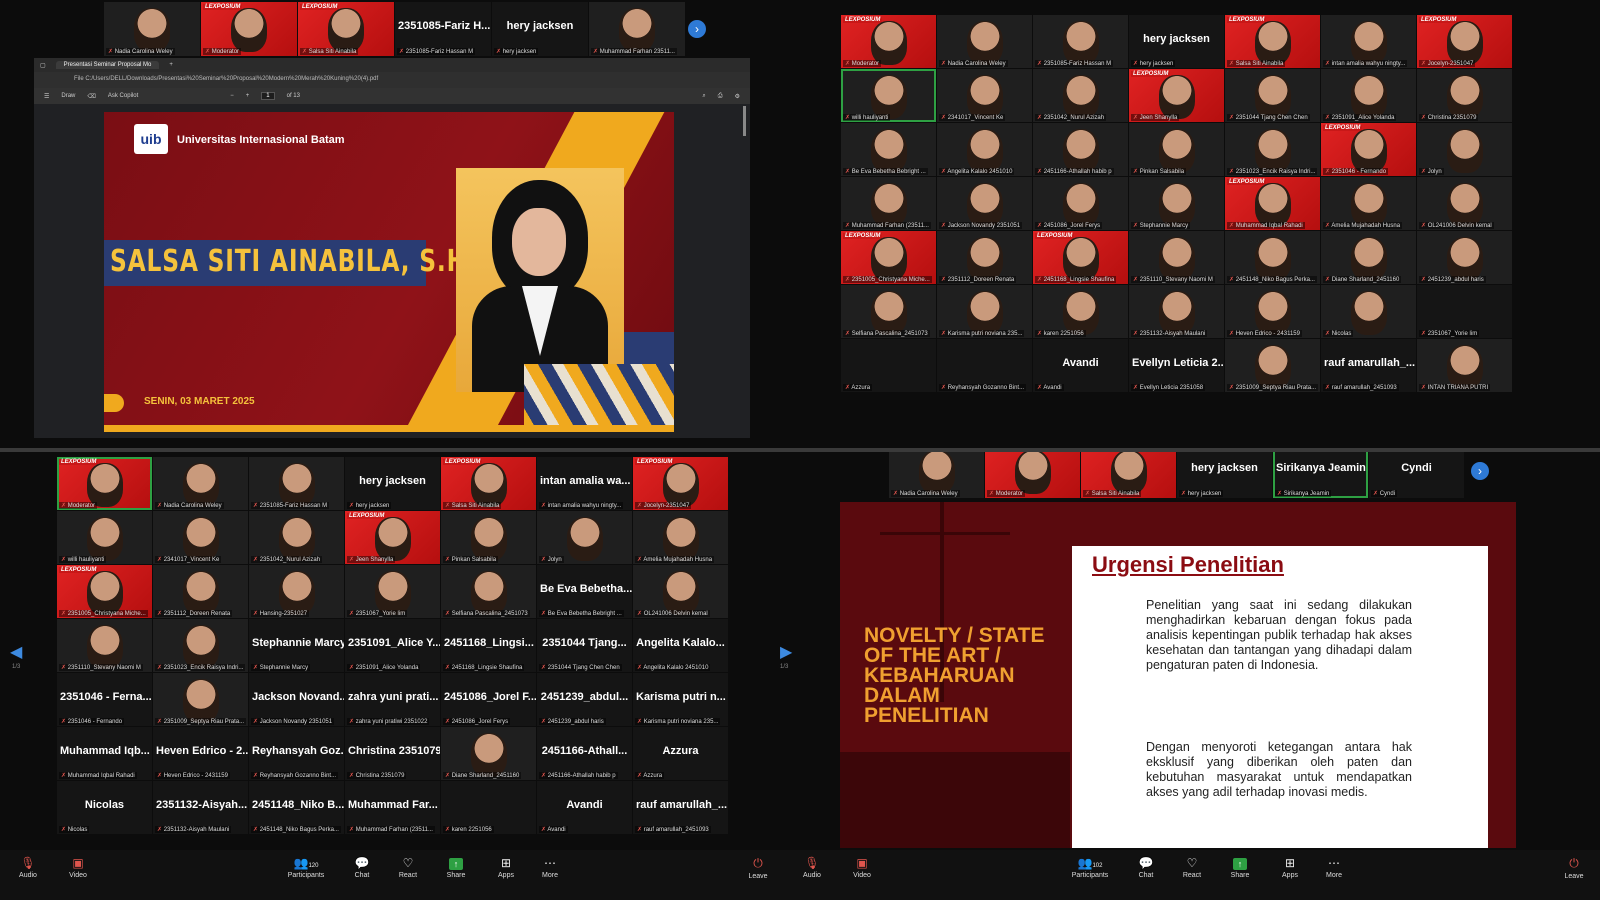  What do you see at coordinates (584, 645) in the screenshot?
I see `participant-tile: 2351044 Tjang... 2351044 Tjang Chen Chen` at bounding box center [584, 645].